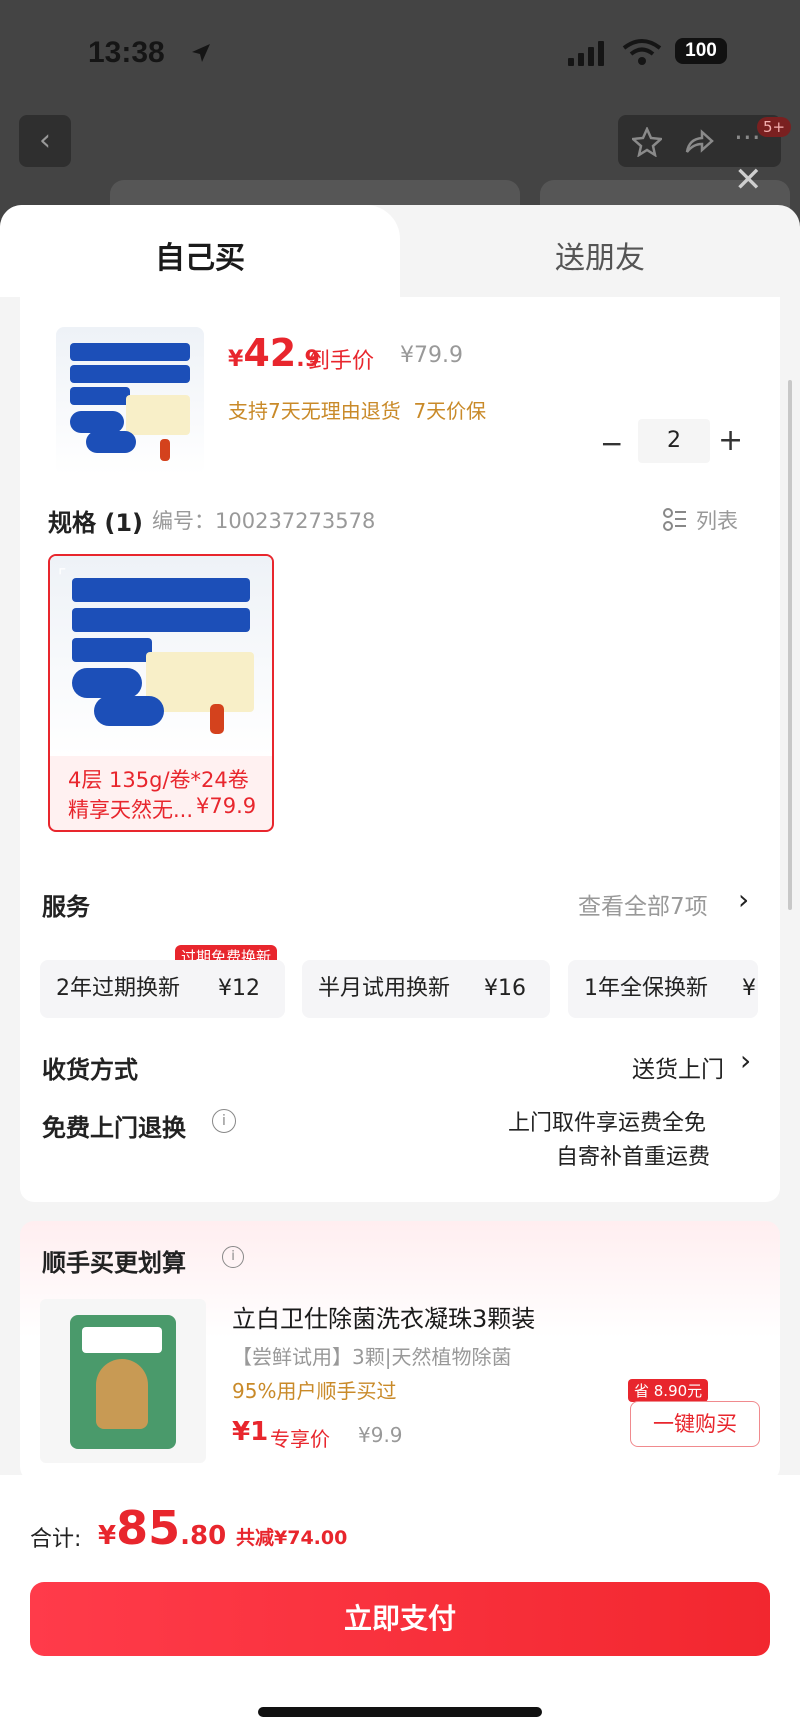 This screenshot has height=1733, width=800. I want to click on free-return-line2: 自寄补首重运费, so click(633, 1157).